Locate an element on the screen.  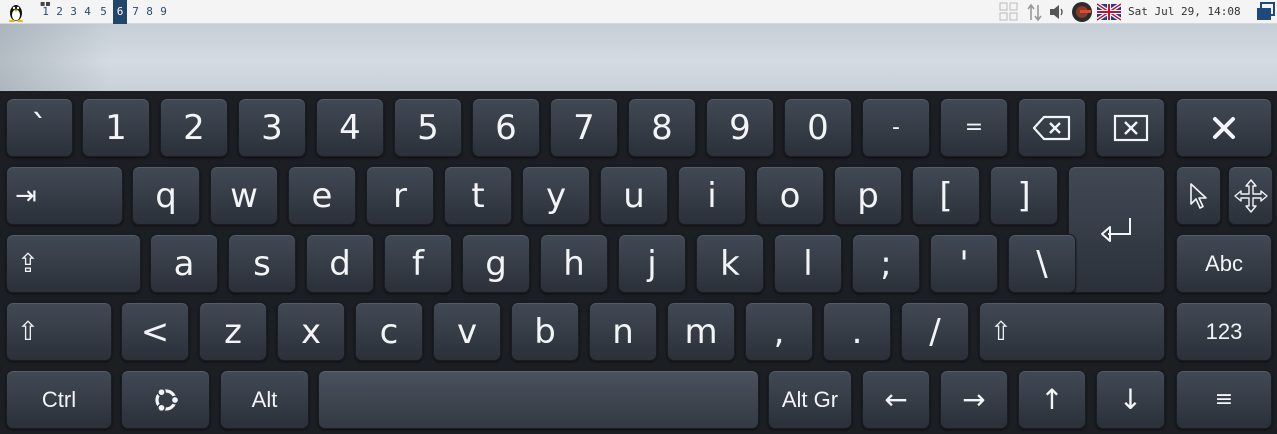
key-j: j is located at coordinates (652, 263).